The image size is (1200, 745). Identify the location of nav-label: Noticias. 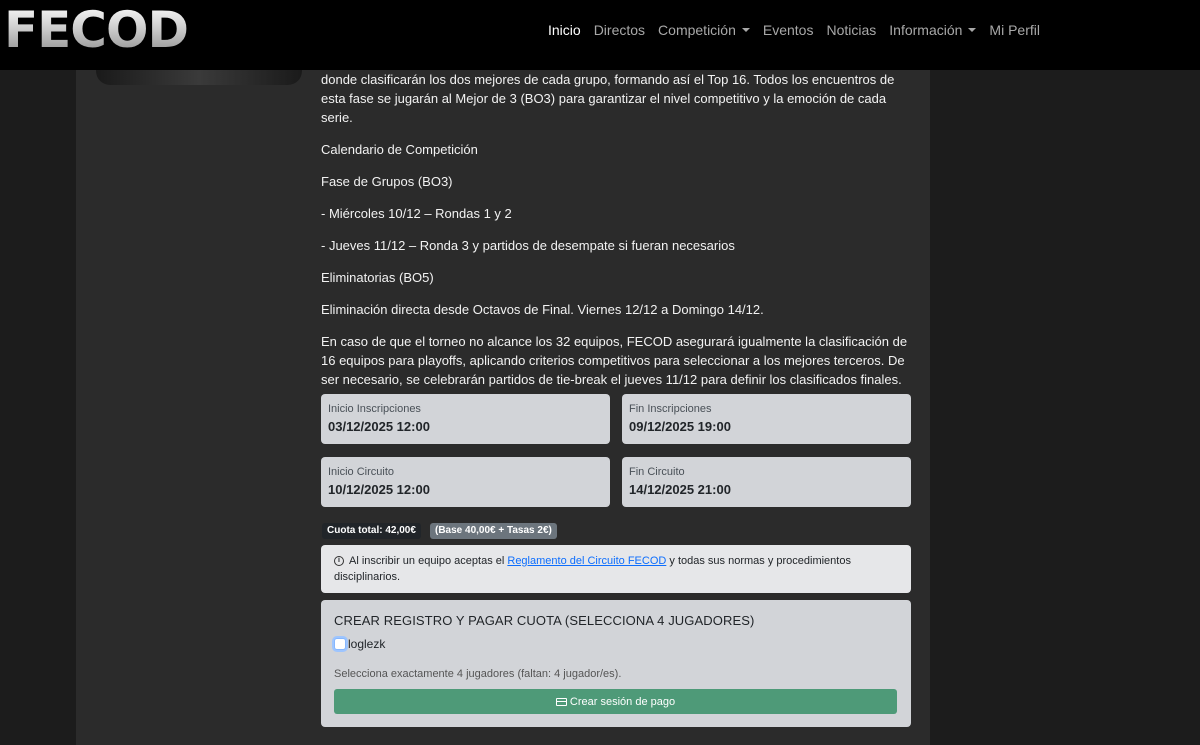
(851, 30).